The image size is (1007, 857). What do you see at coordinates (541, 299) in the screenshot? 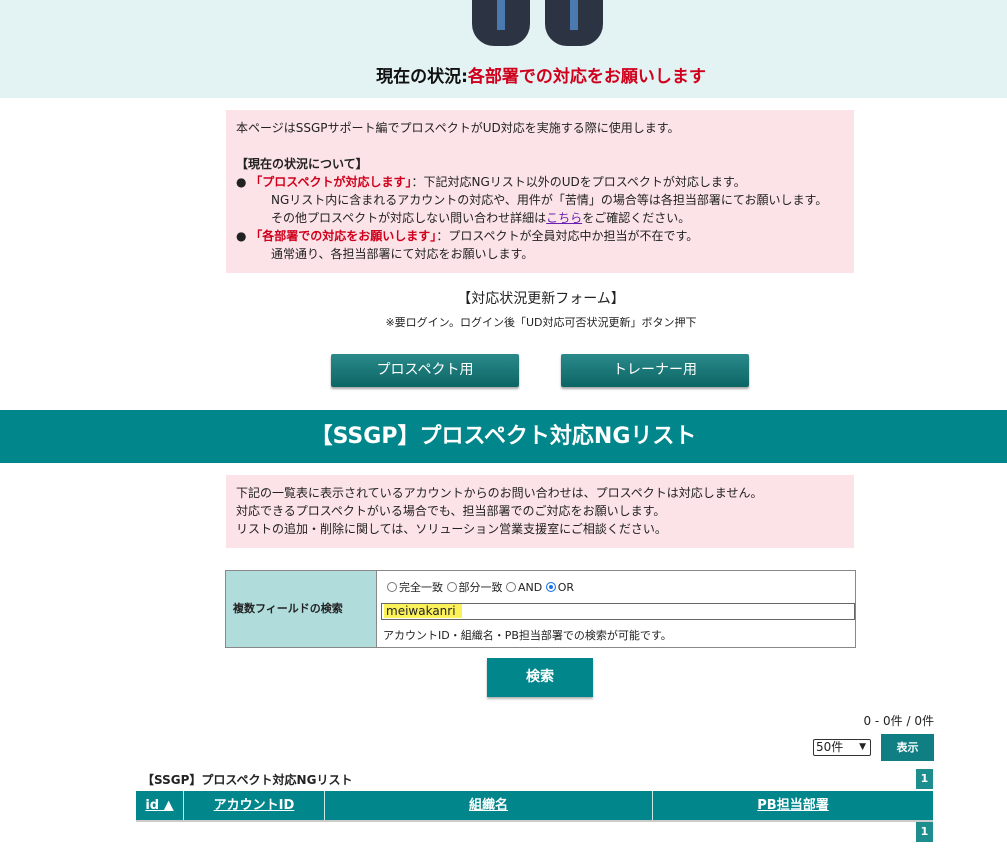
I see `update-form-title: 【対応状況更新フォーム】` at bounding box center [541, 299].